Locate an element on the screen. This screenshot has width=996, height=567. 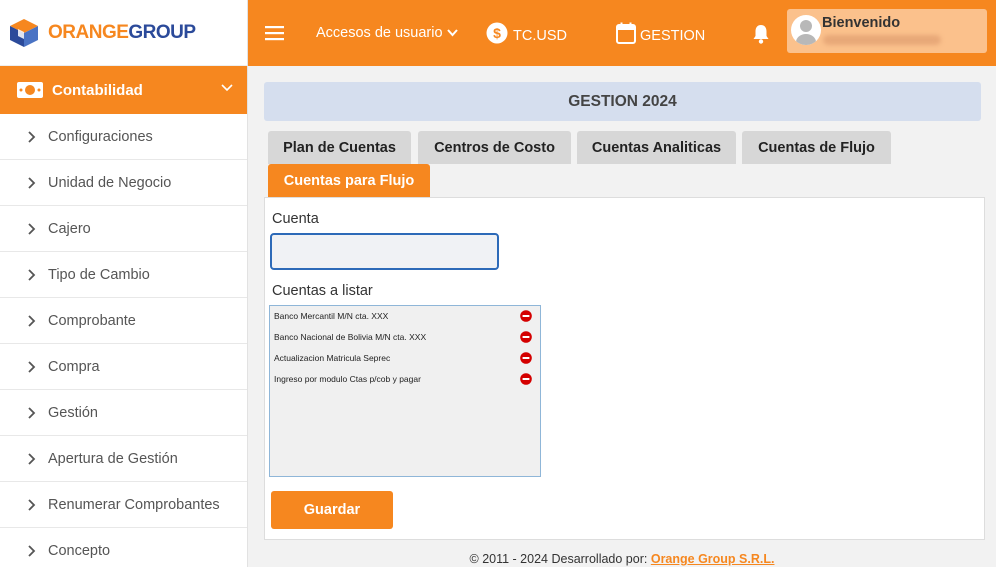
sidebar-item-tipo-de-cambio: Tipo de Cambio is located at coordinates (123, 275).